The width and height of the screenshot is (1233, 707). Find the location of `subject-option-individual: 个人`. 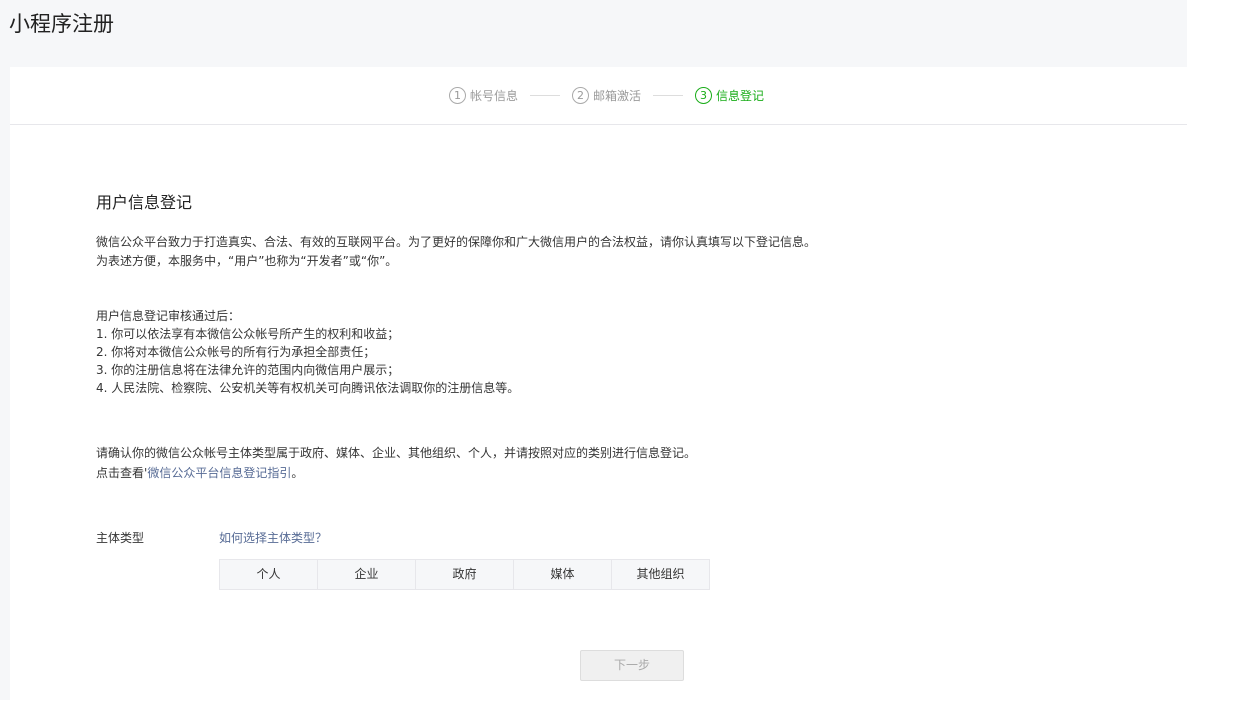

subject-option-individual: 个人 is located at coordinates (269, 574).